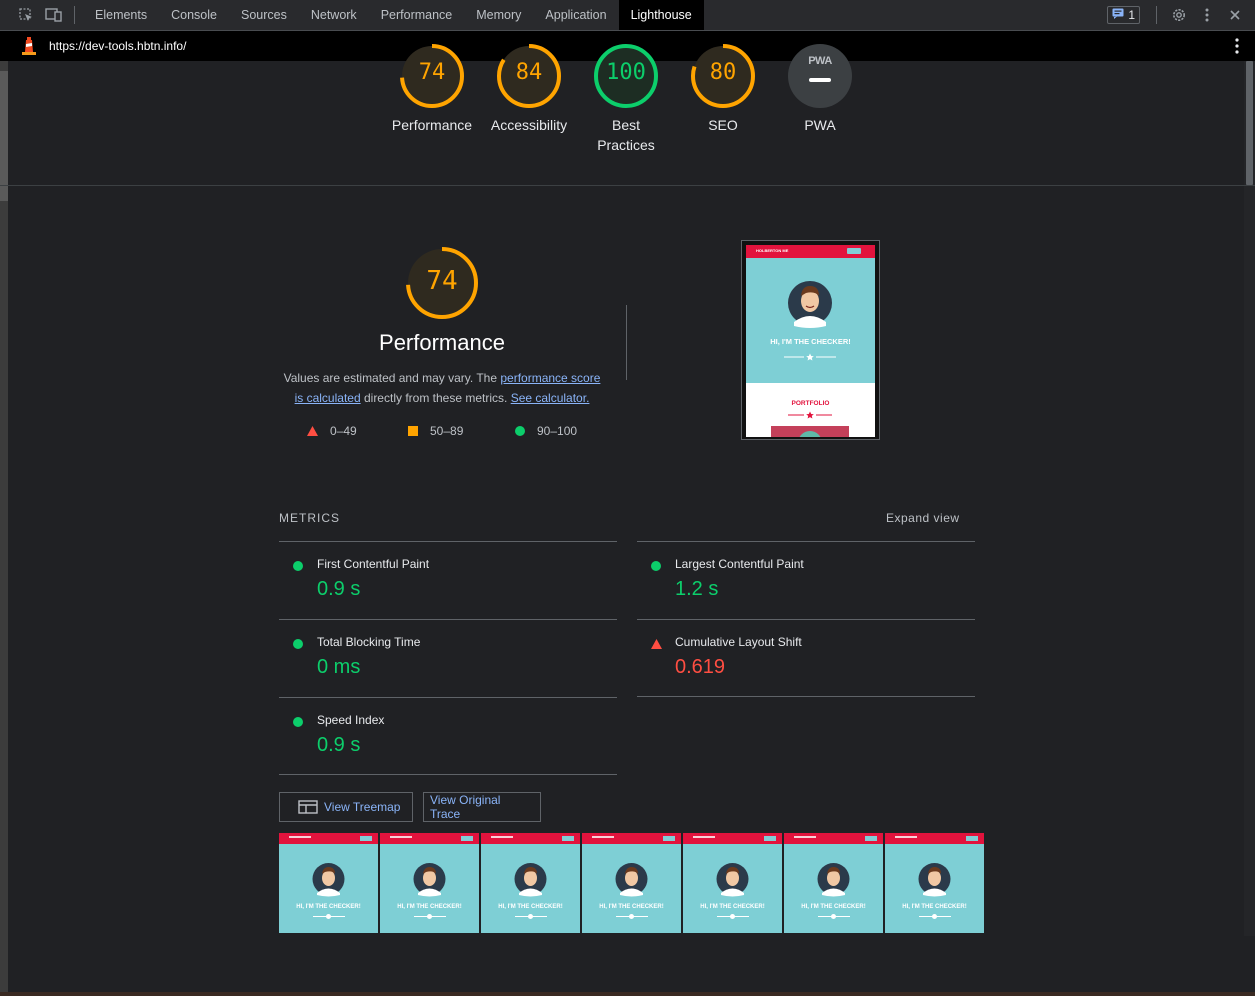 This screenshot has height=996, width=1255. Describe the element at coordinates (1118, 15) in the screenshot. I see `issues-icon` at that location.